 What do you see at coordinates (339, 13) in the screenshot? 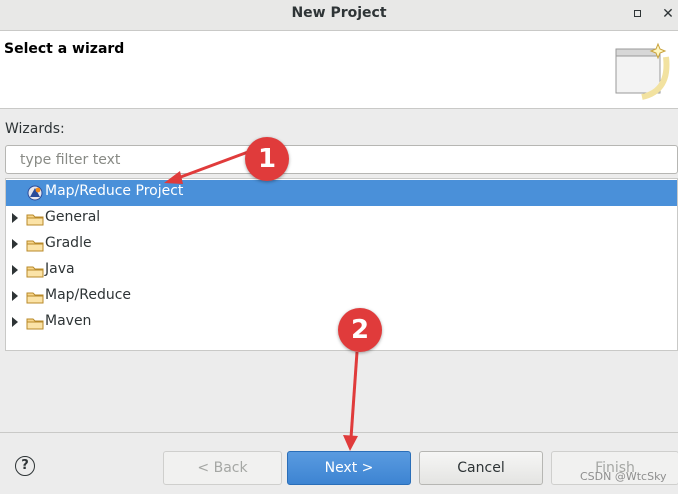
I see `window-title: New Project` at bounding box center [339, 13].